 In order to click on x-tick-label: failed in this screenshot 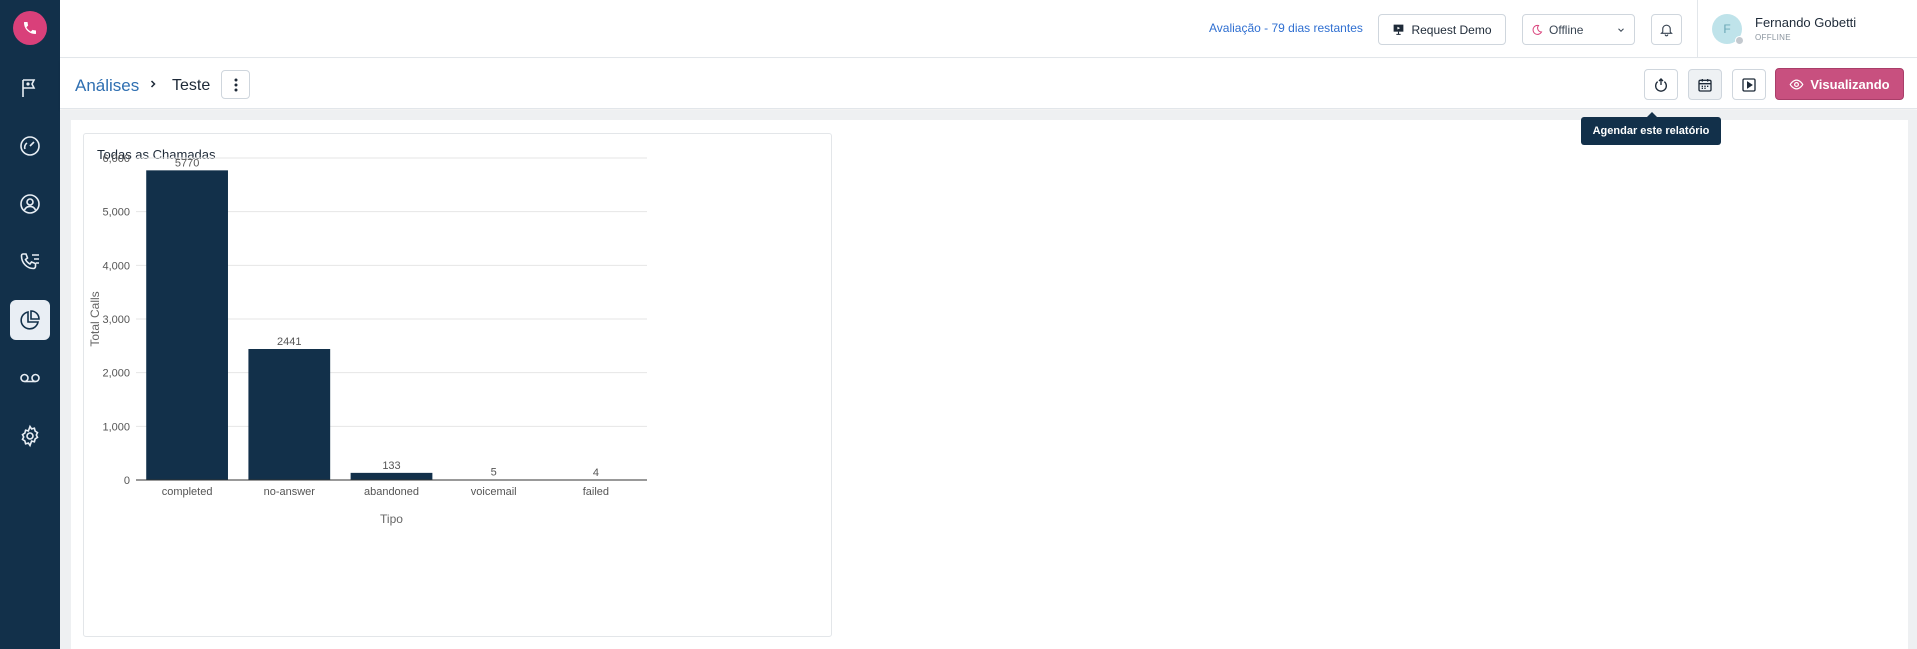, I will do `click(596, 492)`.